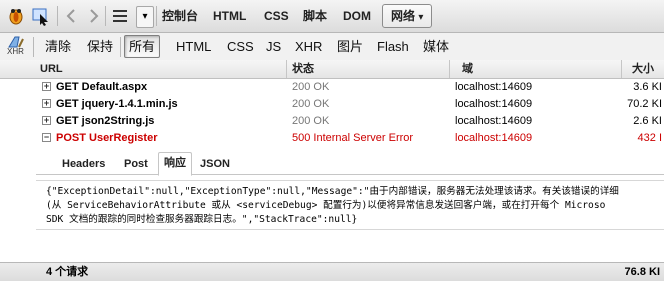 The height and width of the screenshot is (281, 664). What do you see at coordinates (642, 272) in the screenshot?
I see `total-size: 76.8 KI` at bounding box center [642, 272].